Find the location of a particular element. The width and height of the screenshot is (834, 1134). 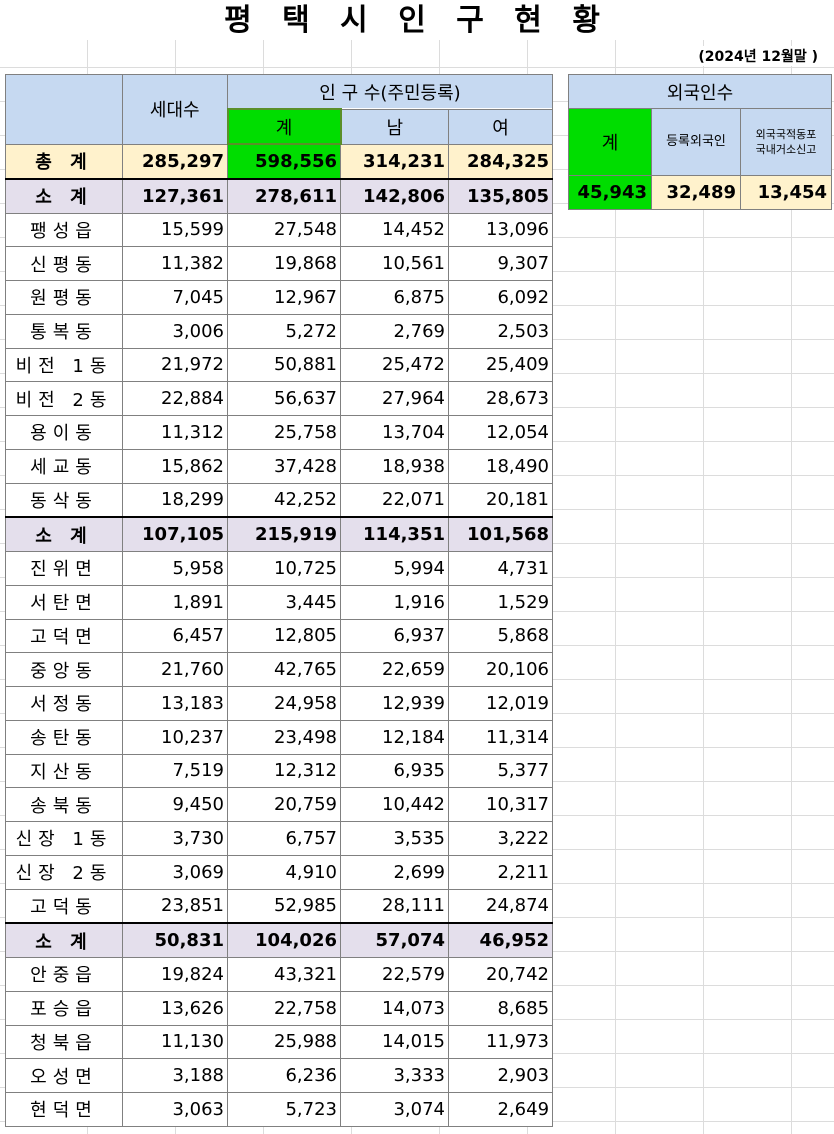

district-households: 11,382 is located at coordinates (175, 263).